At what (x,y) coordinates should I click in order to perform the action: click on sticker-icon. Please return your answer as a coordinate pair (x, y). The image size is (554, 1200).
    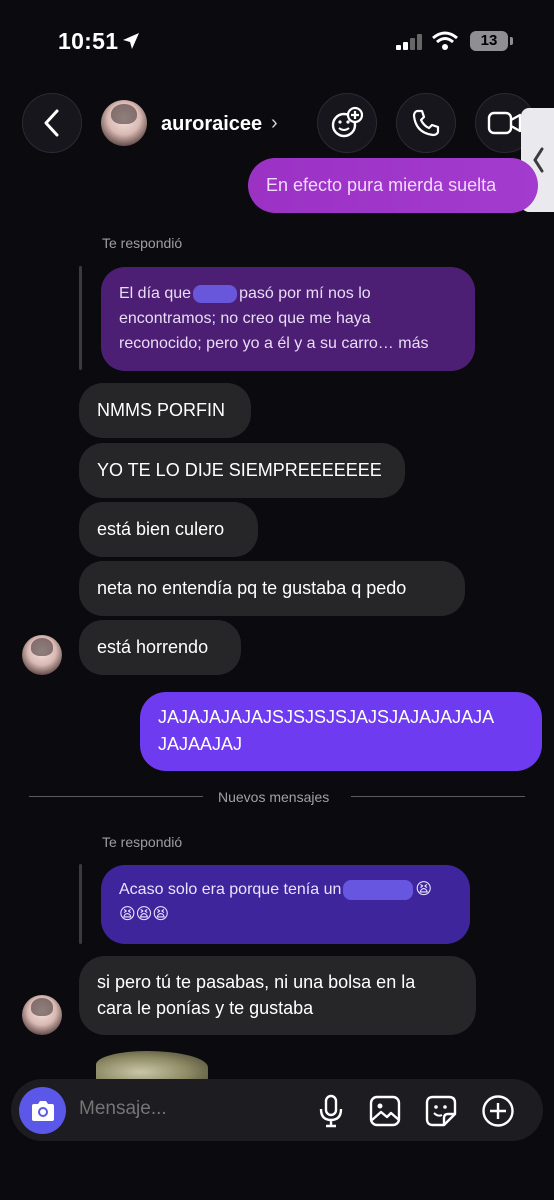
    Looking at the image, I should click on (441, 1111).